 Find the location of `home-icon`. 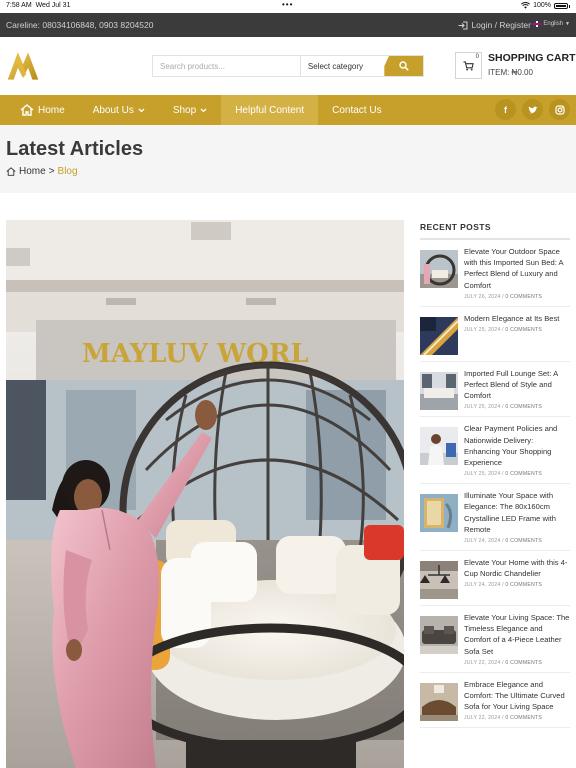

home-icon is located at coordinates (11, 171).